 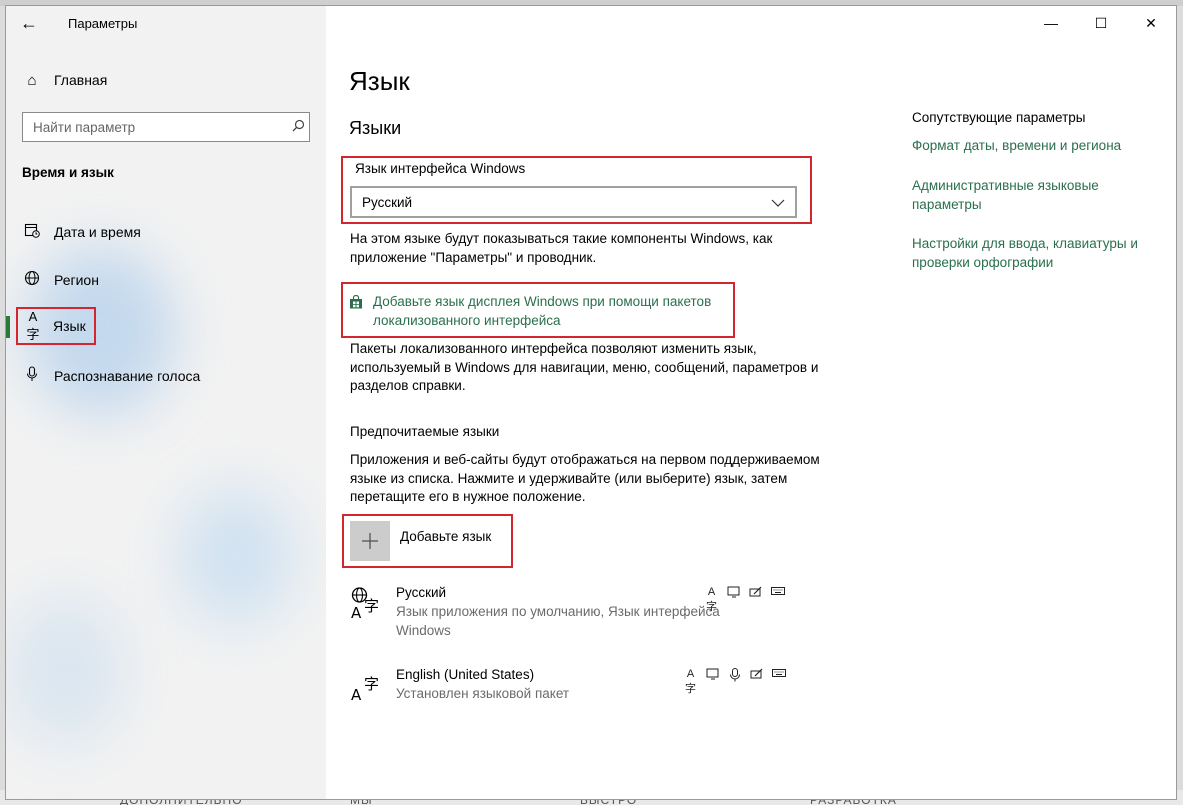 I want to click on language-icon: A 字, so click(x=368, y=685).